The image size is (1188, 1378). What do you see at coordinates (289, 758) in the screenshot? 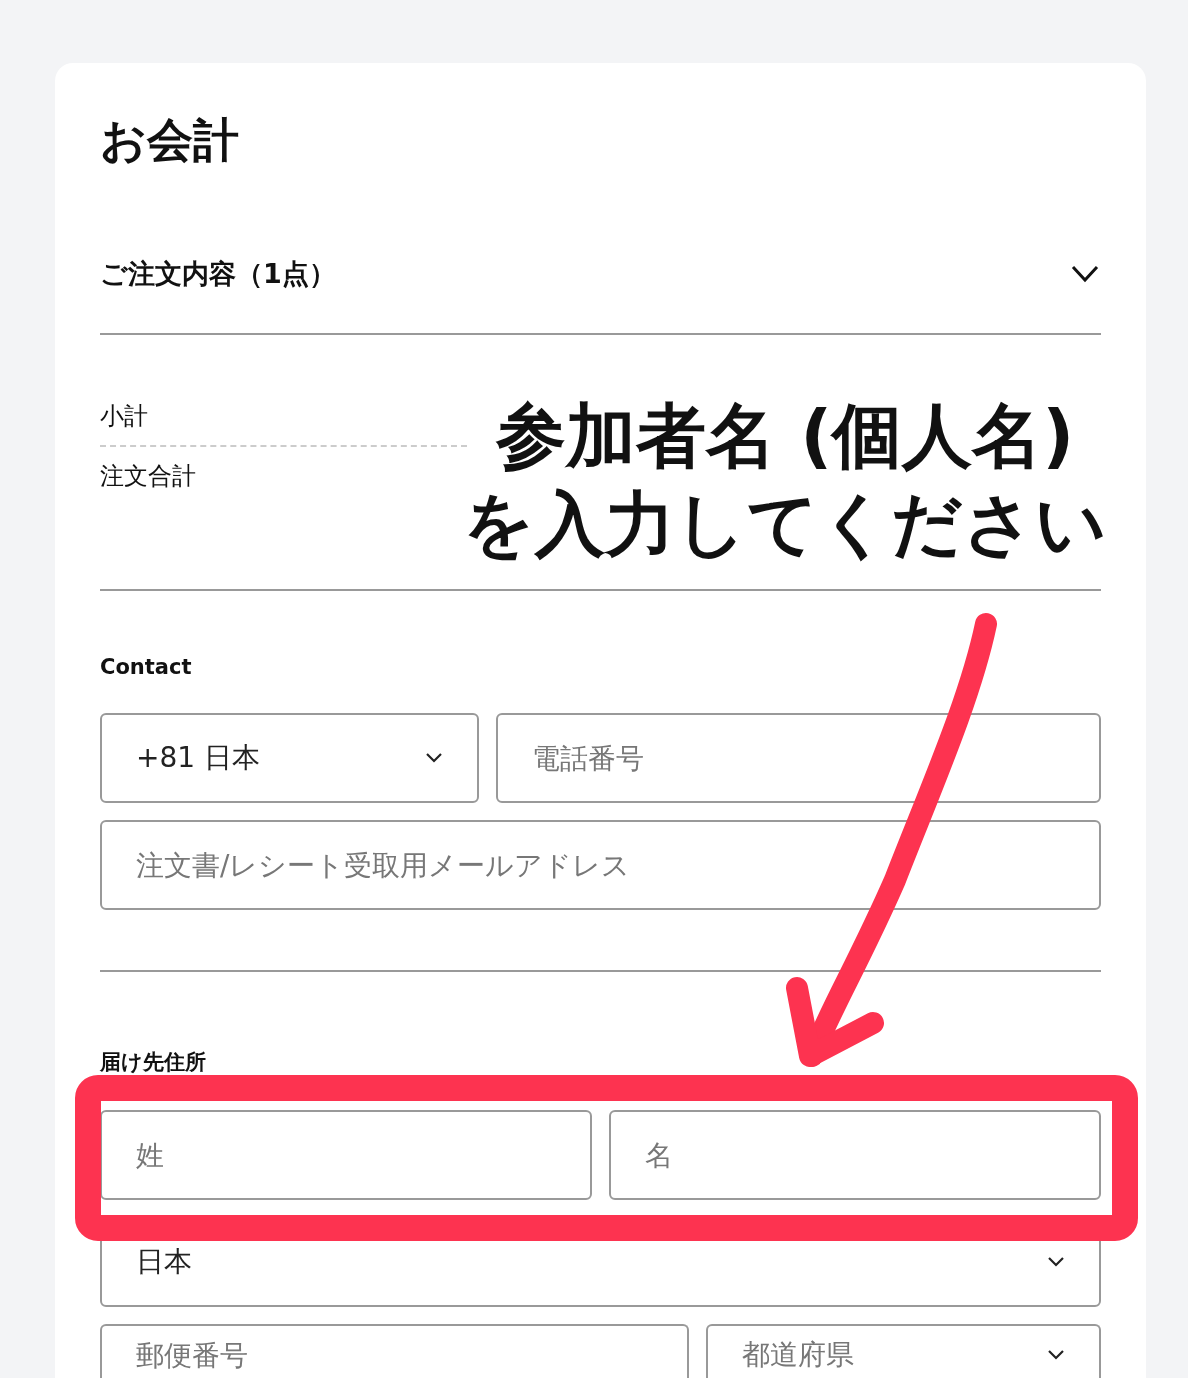
I see `country-code-select: +81 日本` at bounding box center [289, 758].